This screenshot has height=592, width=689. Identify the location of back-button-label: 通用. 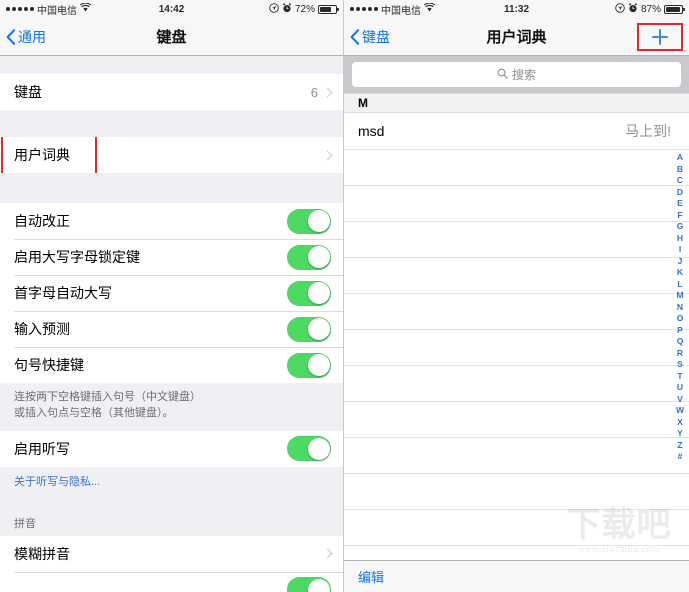
(32, 36).